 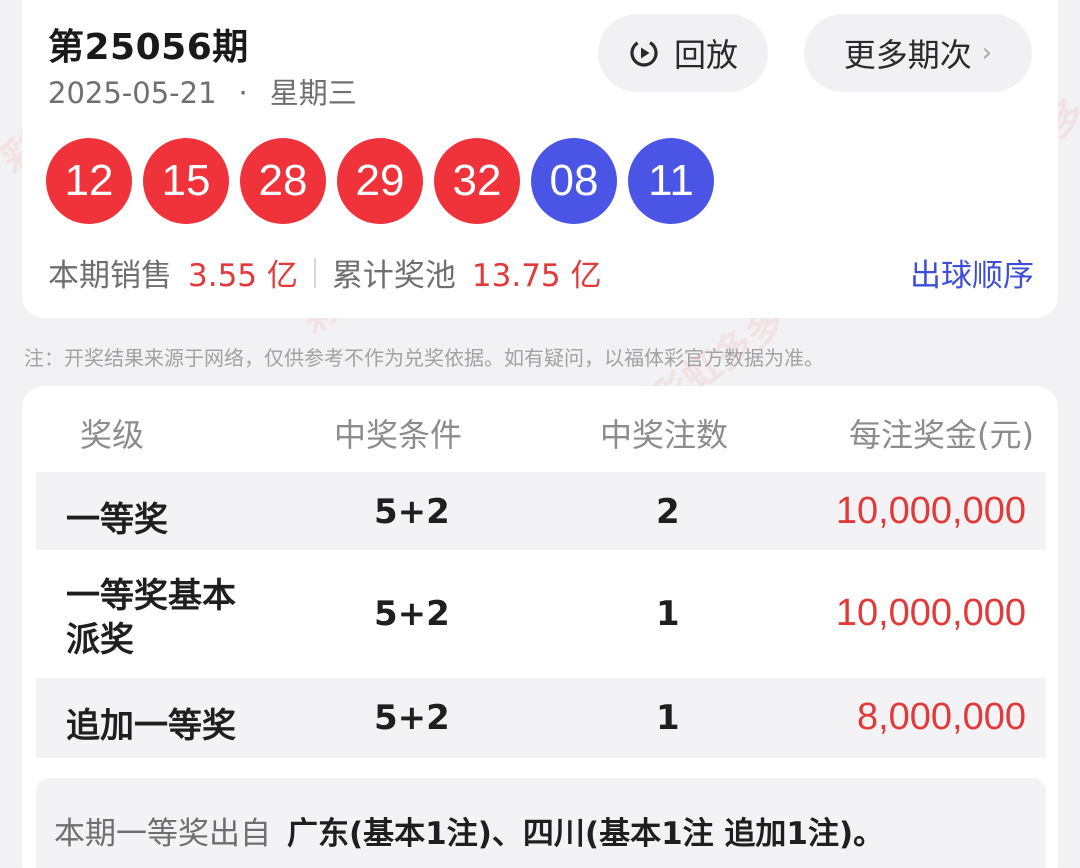 What do you see at coordinates (705, 55) in the screenshot?
I see `replay-label: 回放` at bounding box center [705, 55].